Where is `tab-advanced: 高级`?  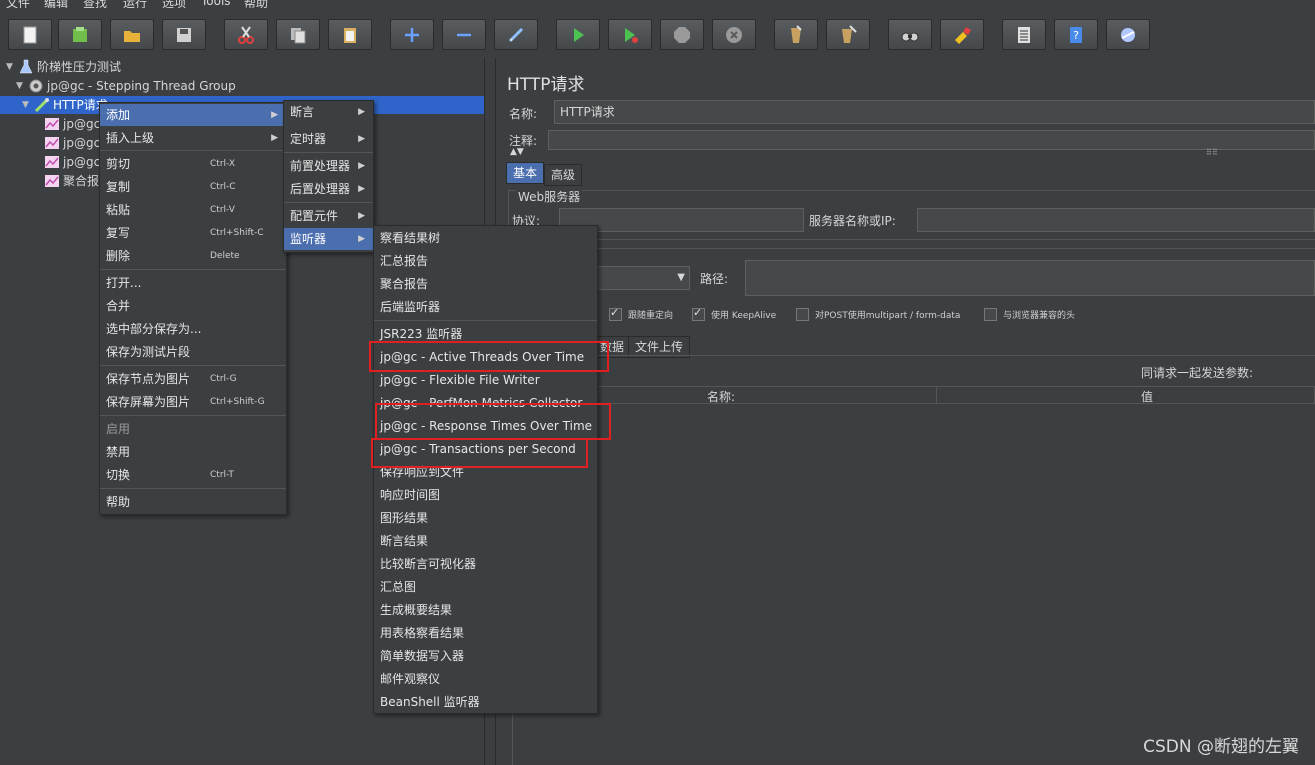
tab-advanced: 高级 is located at coordinates (563, 175).